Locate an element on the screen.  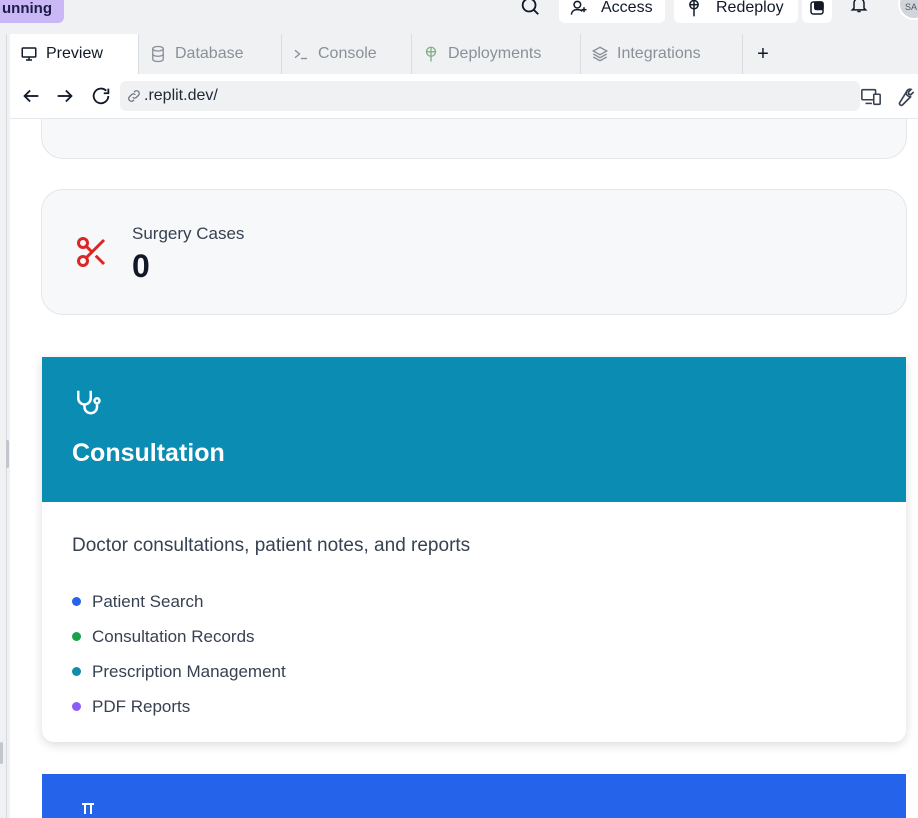
tab-preview: Preview is located at coordinates (74, 54).